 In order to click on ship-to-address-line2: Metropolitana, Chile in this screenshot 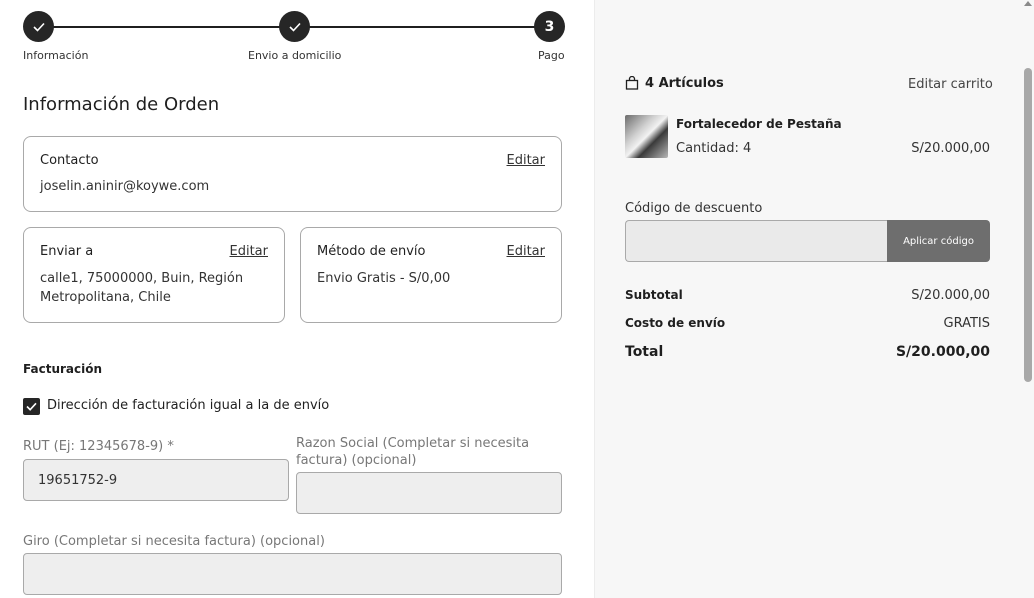, I will do `click(105, 297)`.